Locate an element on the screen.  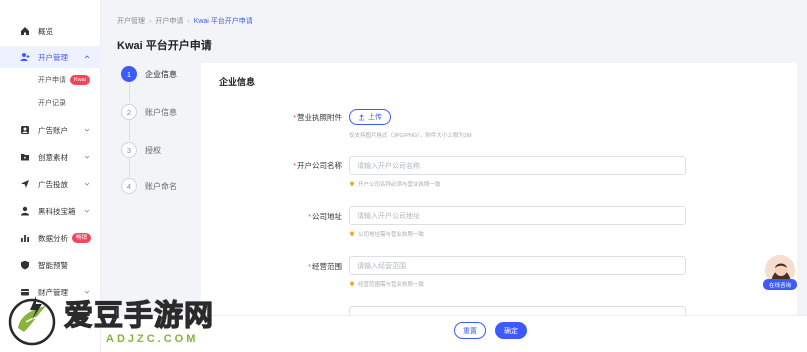
business-scope-placeholder: 请输入经营范围 is located at coordinates (381, 266).